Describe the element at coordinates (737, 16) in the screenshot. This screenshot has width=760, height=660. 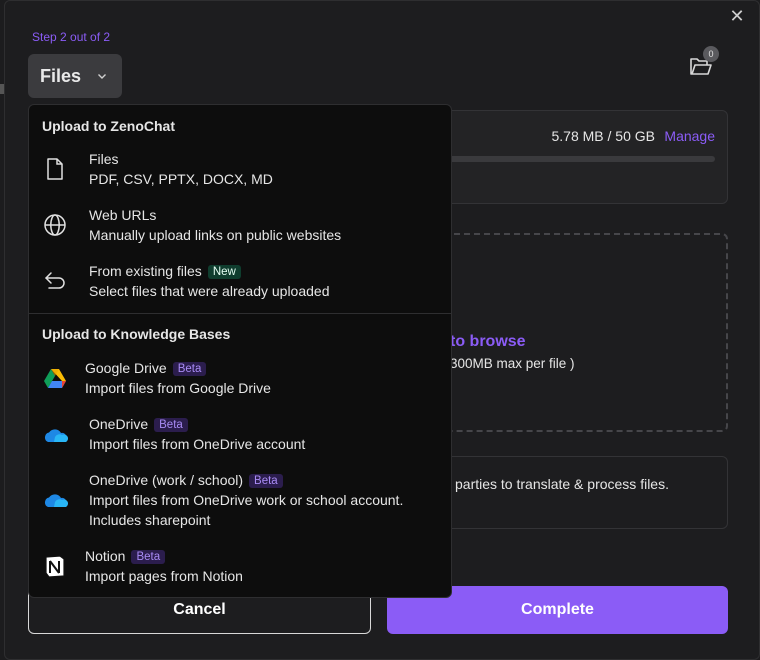
I see `close-icon: ✕` at that location.